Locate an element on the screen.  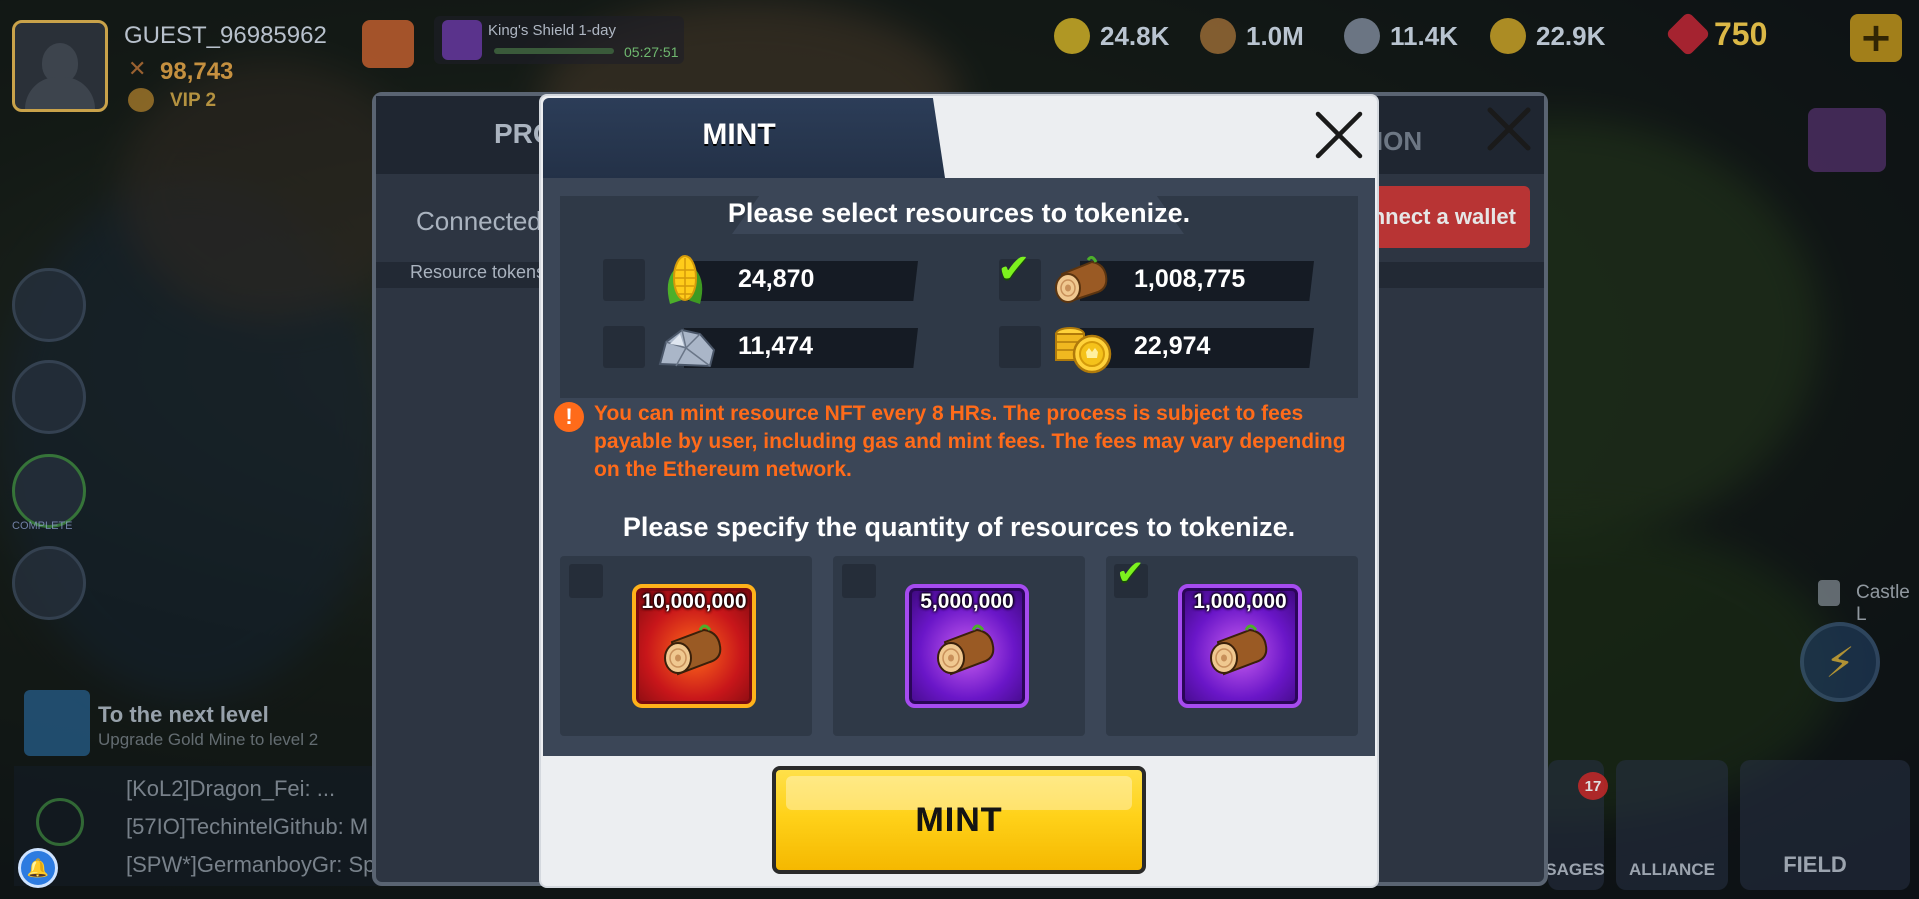
hud-gems: 750 is located at coordinates (1716, 34).